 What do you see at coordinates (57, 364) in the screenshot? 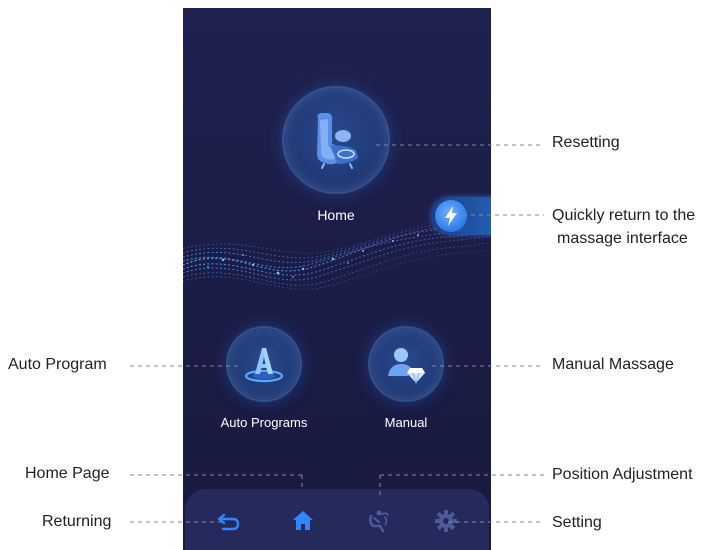
I see `callout-auto-program: Auto Program` at bounding box center [57, 364].